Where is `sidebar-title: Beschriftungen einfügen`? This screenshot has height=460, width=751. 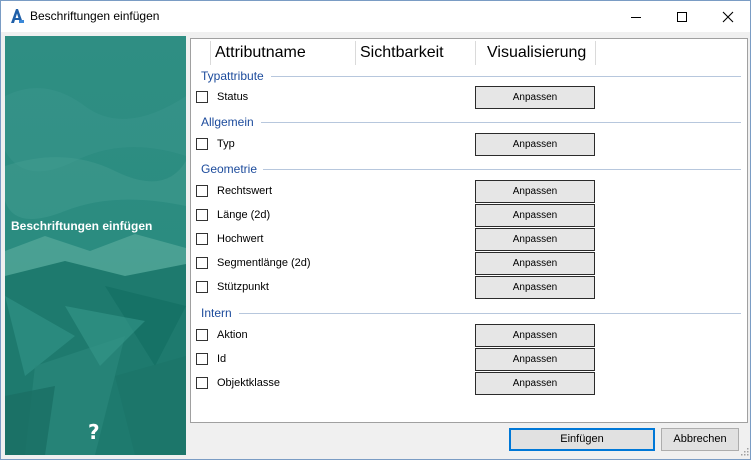 sidebar-title: Beschriftungen einfügen is located at coordinates (82, 226).